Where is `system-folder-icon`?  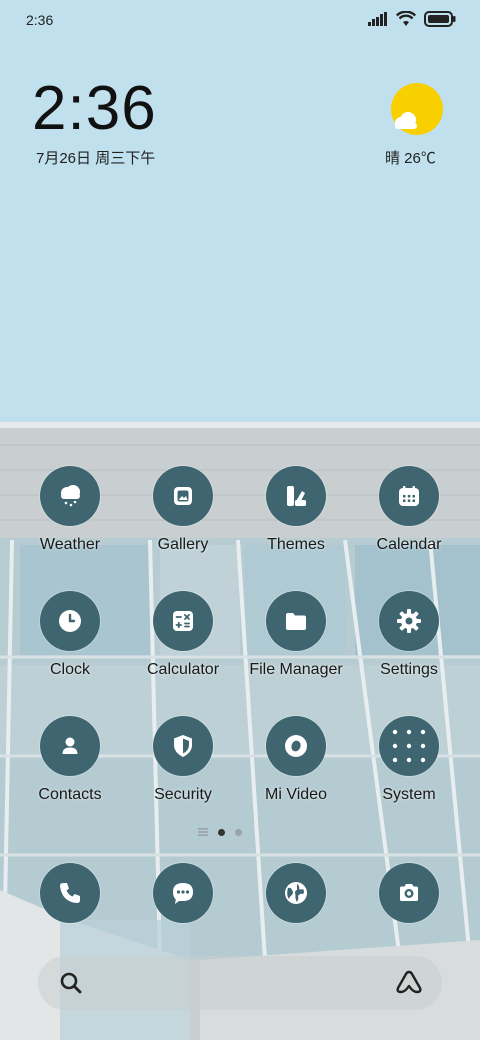 system-folder-icon is located at coordinates (409, 746).